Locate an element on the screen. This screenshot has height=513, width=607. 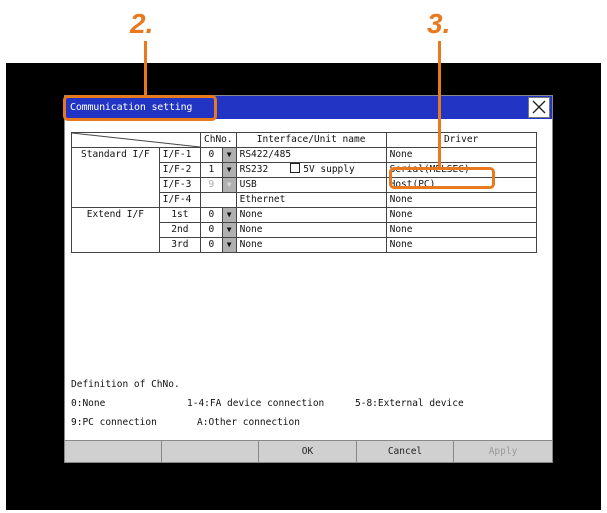
5v-supply-checkbox is located at coordinates (295, 168).